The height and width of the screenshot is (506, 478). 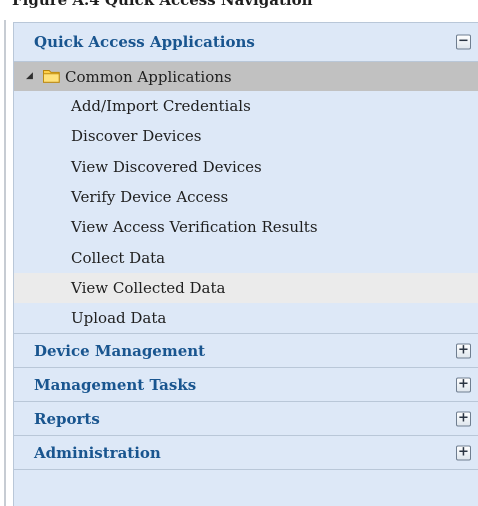 I want to click on tree-item-view-access-verification-results: View Access Verification Results, so click(x=246, y=227).